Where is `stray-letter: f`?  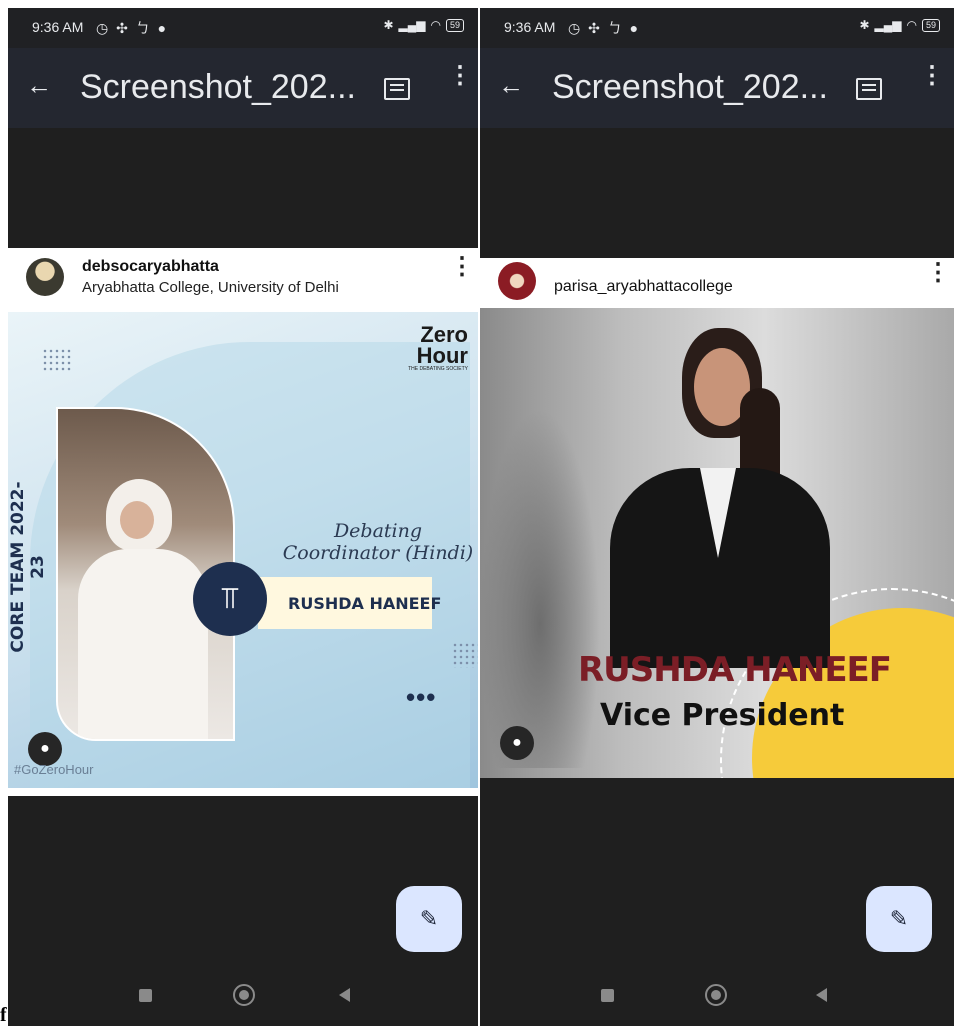 stray-letter: f is located at coordinates (3, 1015).